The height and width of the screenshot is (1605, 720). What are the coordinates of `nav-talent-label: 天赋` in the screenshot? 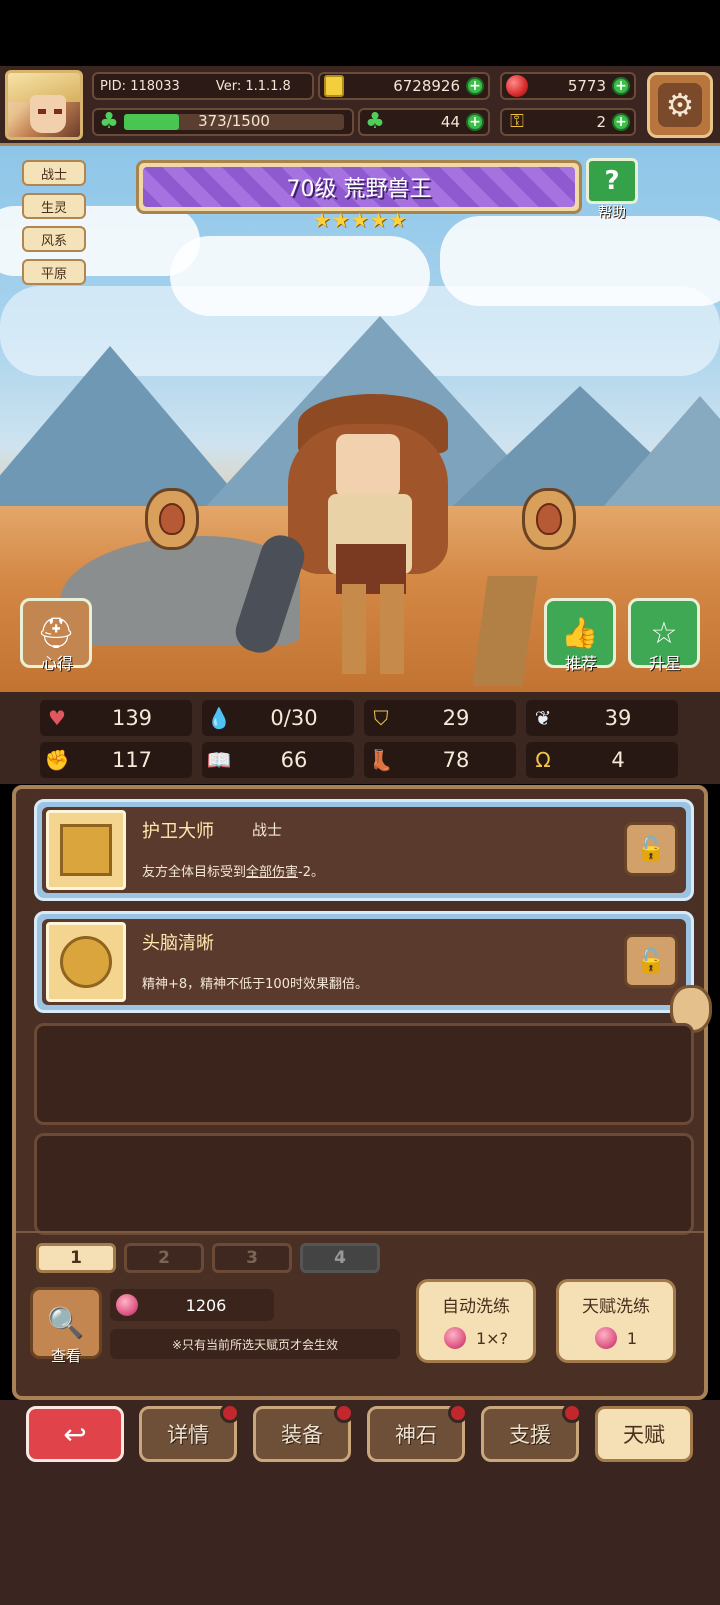 It's located at (644, 1435).